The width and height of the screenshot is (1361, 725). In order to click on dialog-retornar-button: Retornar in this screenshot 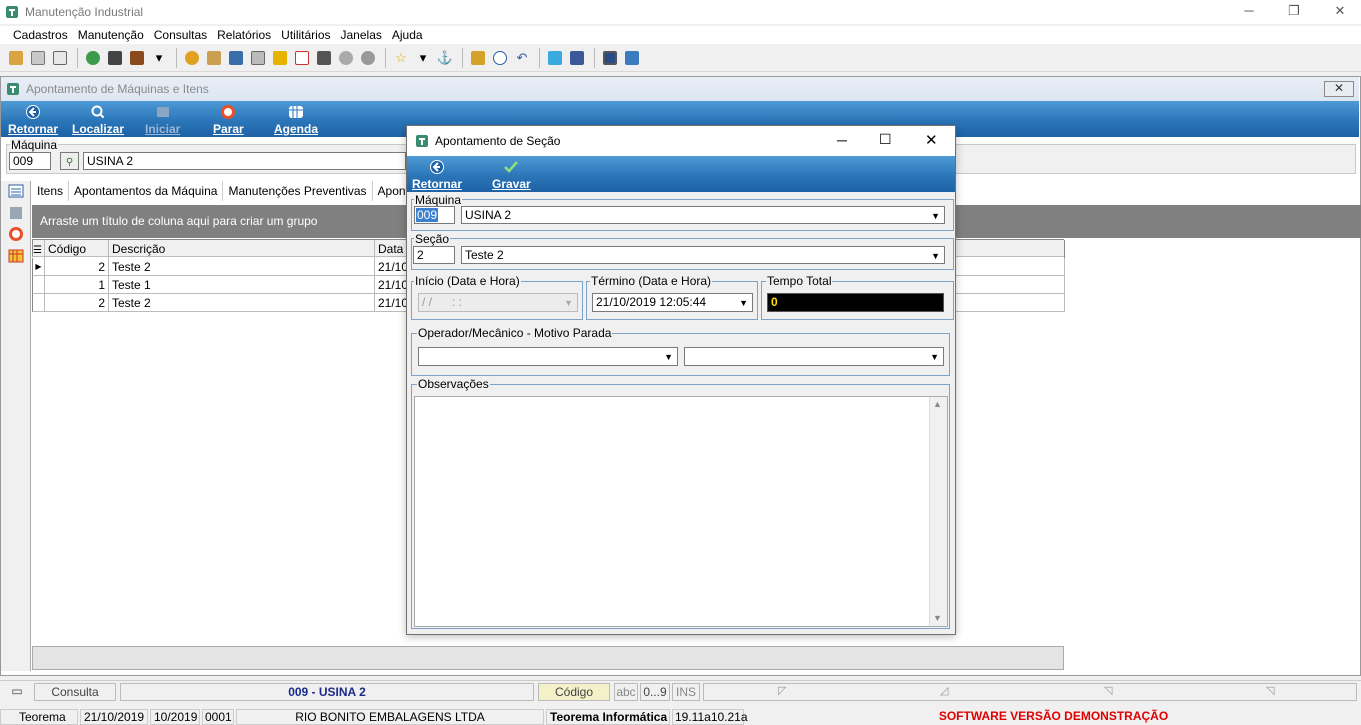, I will do `click(437, 175)`.